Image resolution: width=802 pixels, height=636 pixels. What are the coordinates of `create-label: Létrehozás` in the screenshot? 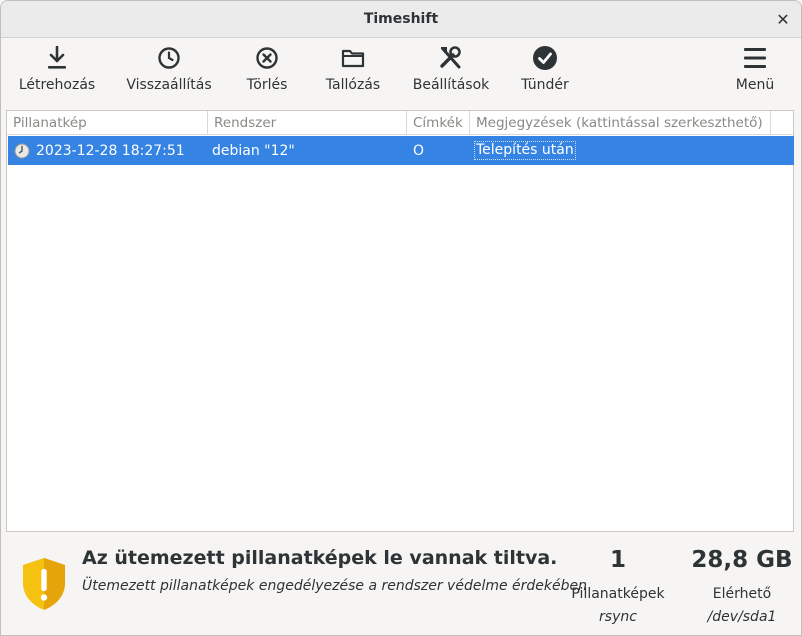 It's located at (57, 85).